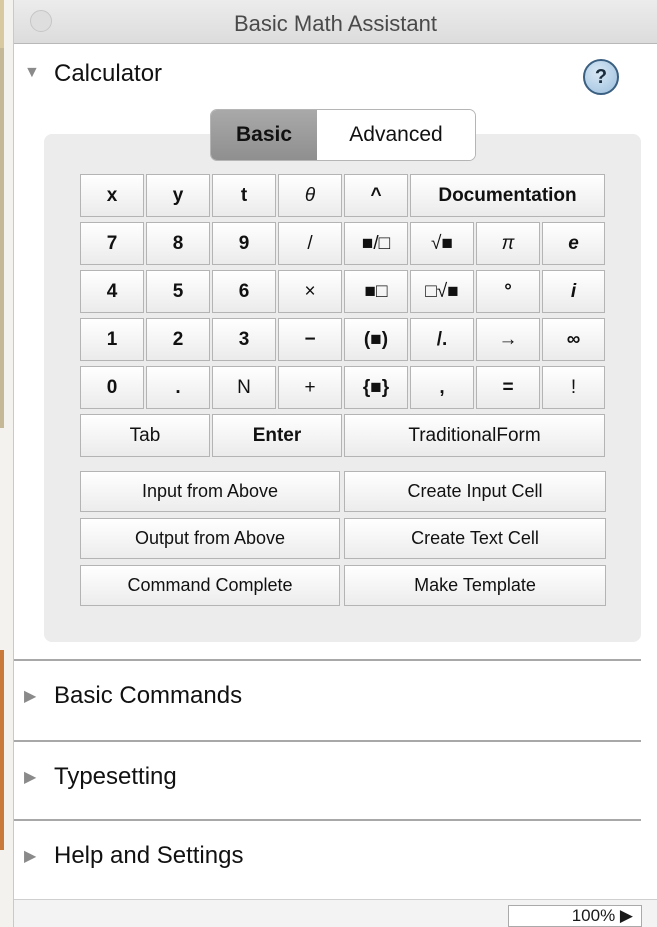 Image resolution: width=657 pixels, height=927 pixels. I want to click on keypad-key: 9, so click(244, 243).